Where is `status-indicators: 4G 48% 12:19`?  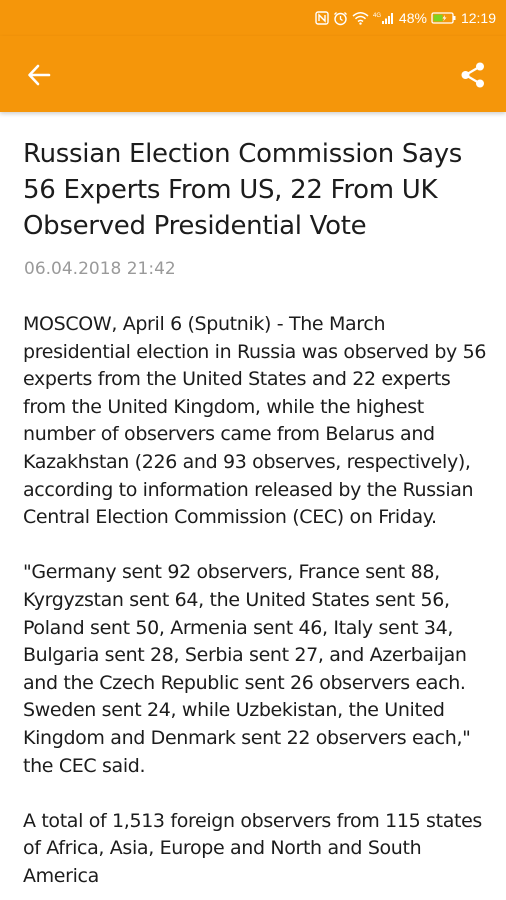 status-indicators: 4G 48% 12:19 is located at coordinates (405, 18).